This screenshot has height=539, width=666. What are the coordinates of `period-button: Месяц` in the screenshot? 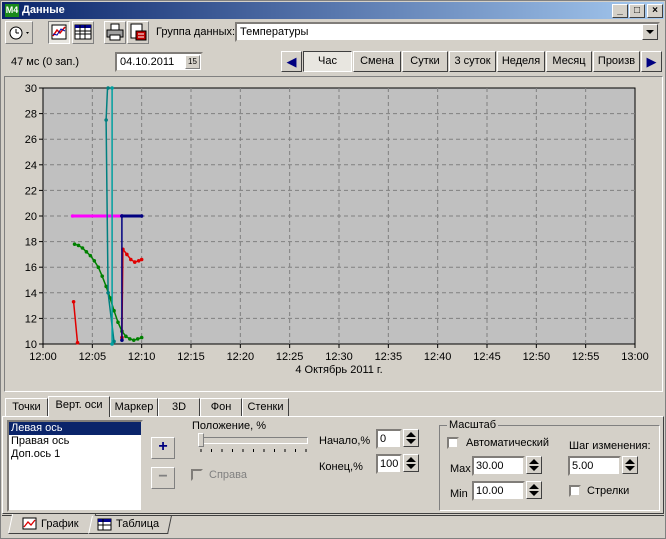 It's located at (569, 61).